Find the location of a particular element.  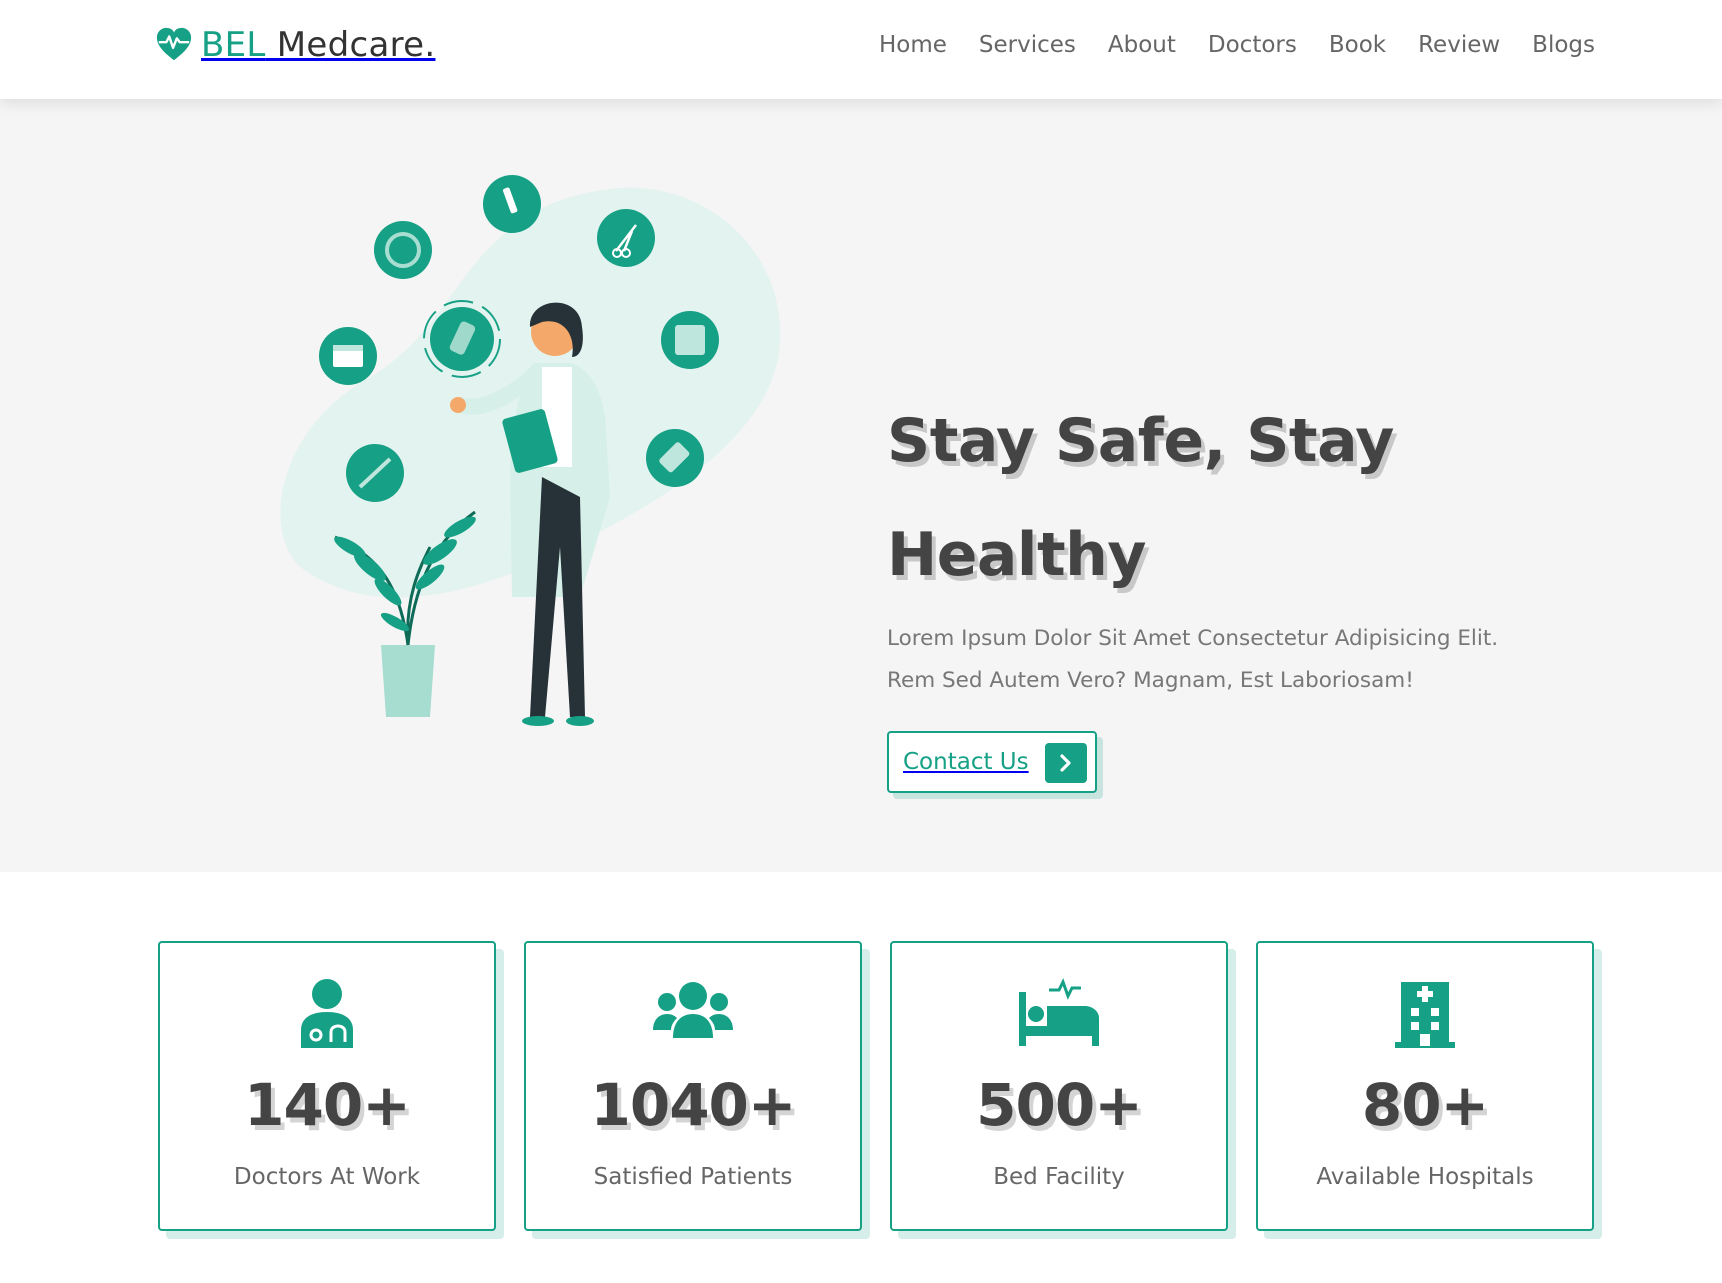

nav-item-services: Services is located at coordinates (1027, 45).